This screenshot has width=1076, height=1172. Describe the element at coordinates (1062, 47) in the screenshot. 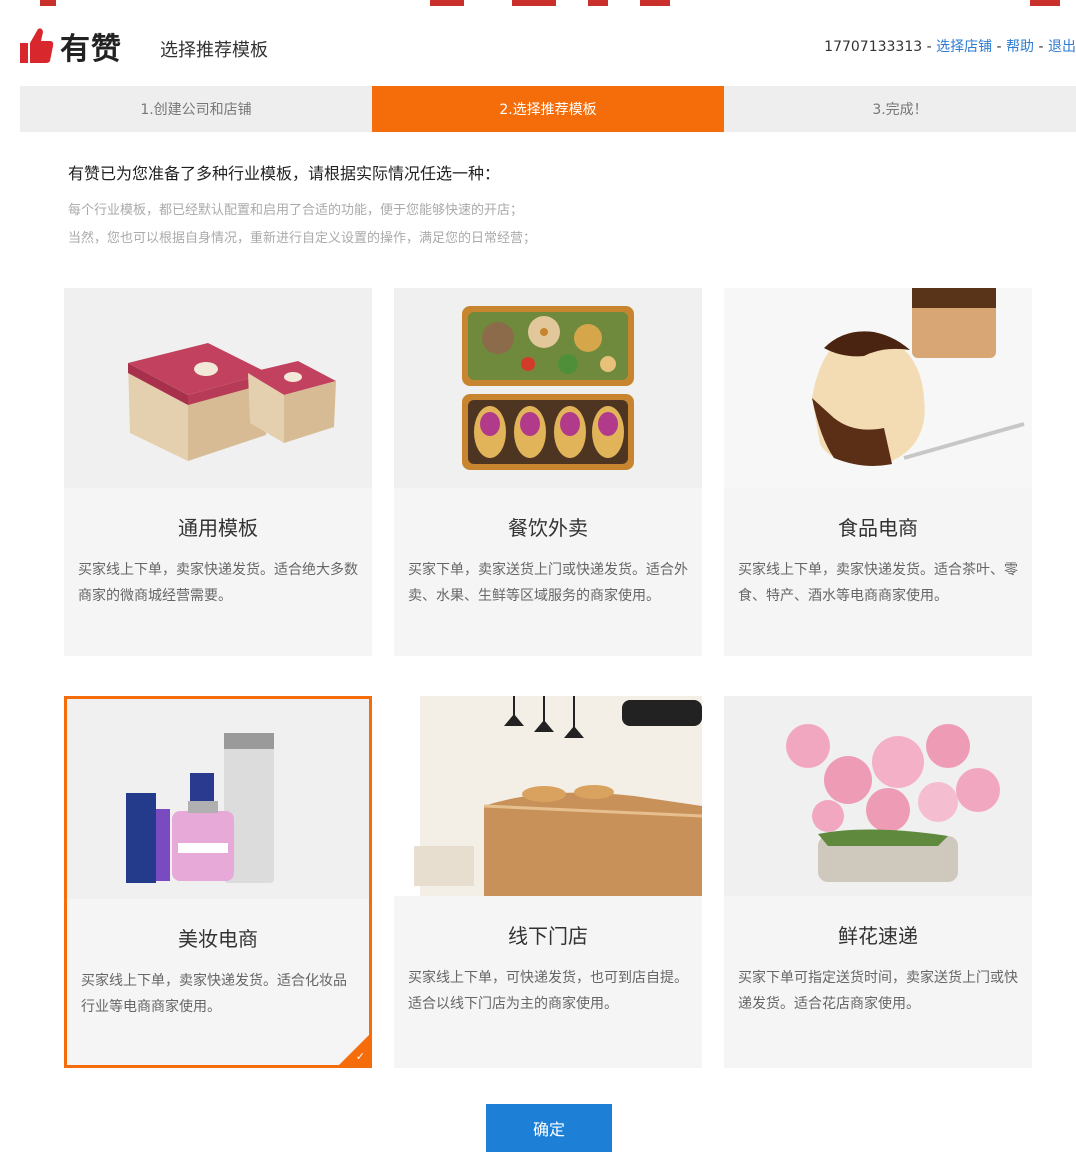

I see `logout-link: 退出` at that location.